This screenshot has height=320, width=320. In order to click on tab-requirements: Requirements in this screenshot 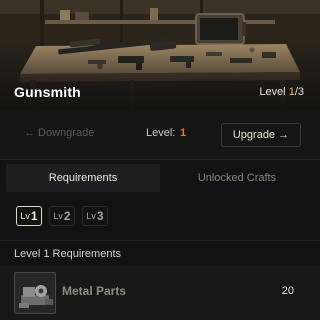, I will do `click(83, 178)`.